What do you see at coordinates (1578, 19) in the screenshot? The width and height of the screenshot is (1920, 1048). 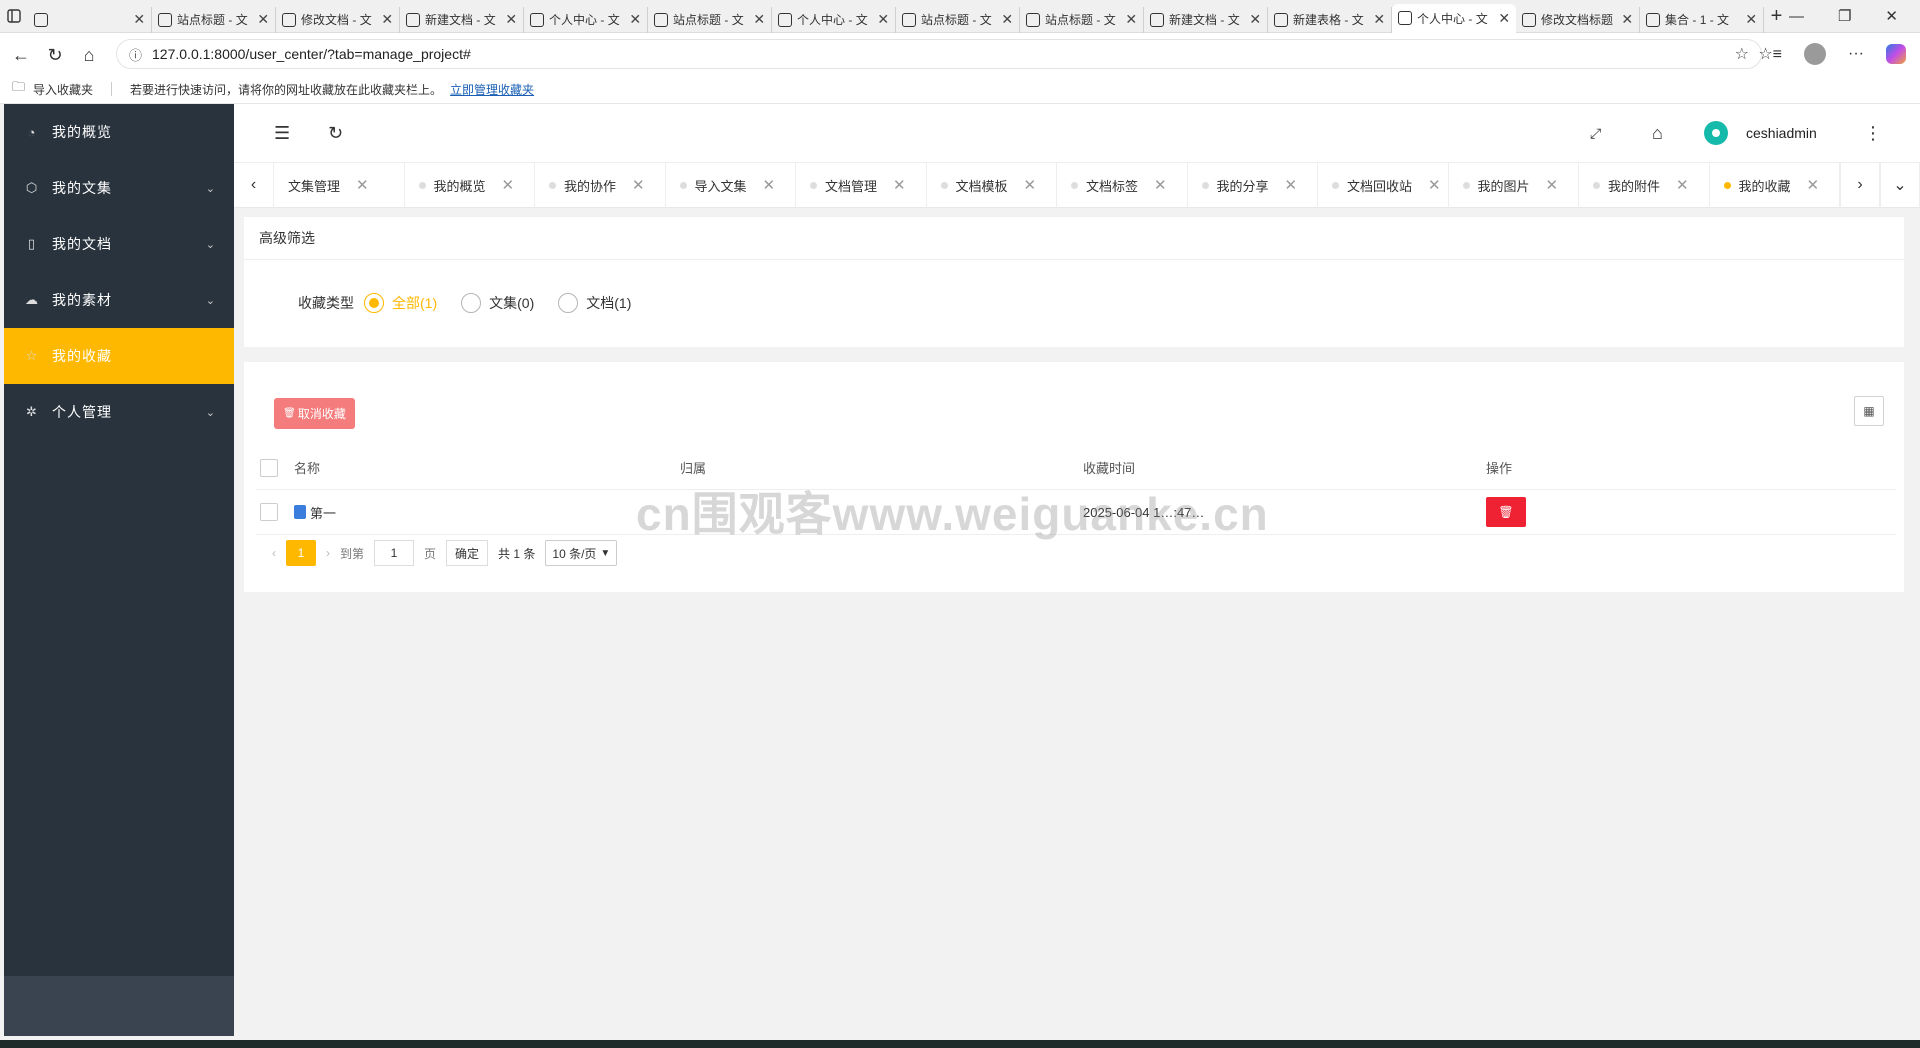 I see `browser-tab: 修改文档标题 ✕` at bounding box center [1578, 19].